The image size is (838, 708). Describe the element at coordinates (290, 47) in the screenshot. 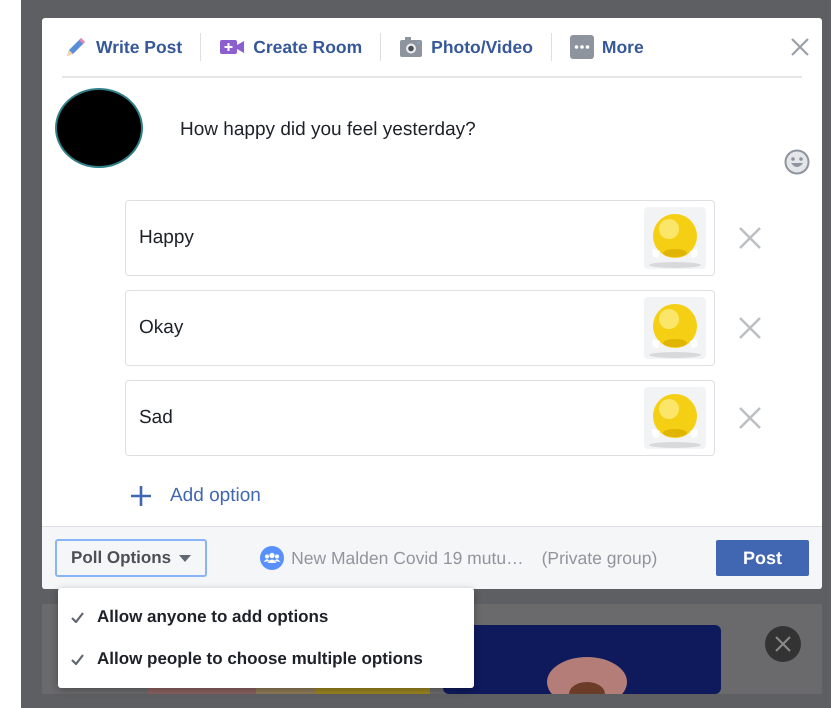

I see `composer-tab: Create Room` at that location.